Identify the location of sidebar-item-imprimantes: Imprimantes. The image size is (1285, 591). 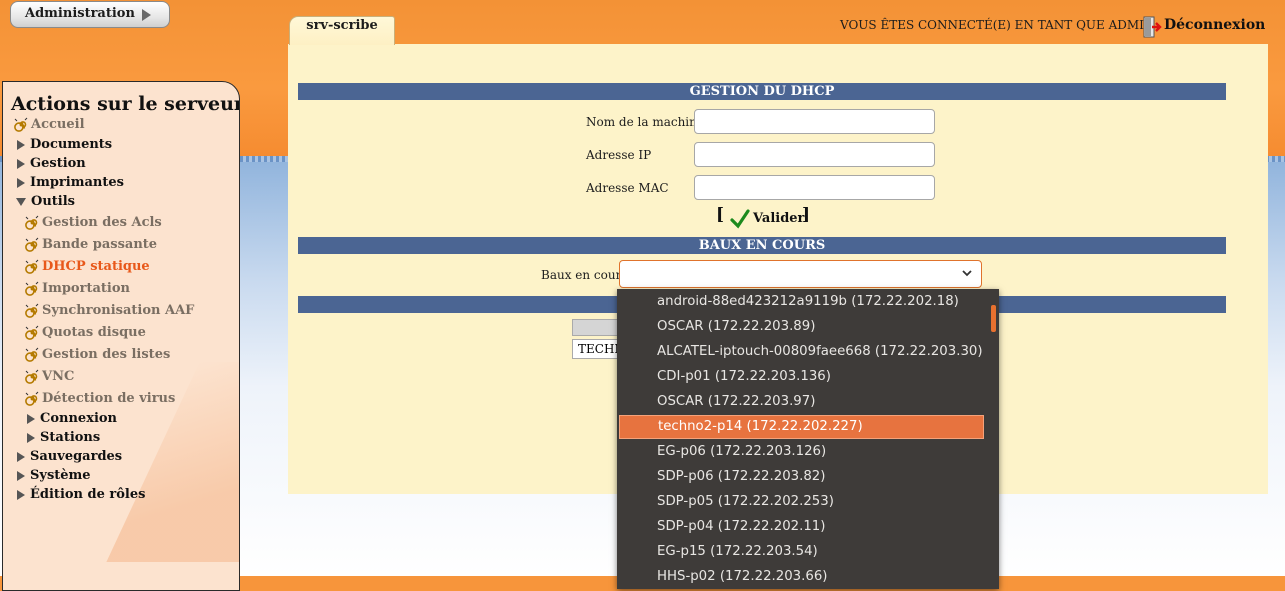
(70, 182).